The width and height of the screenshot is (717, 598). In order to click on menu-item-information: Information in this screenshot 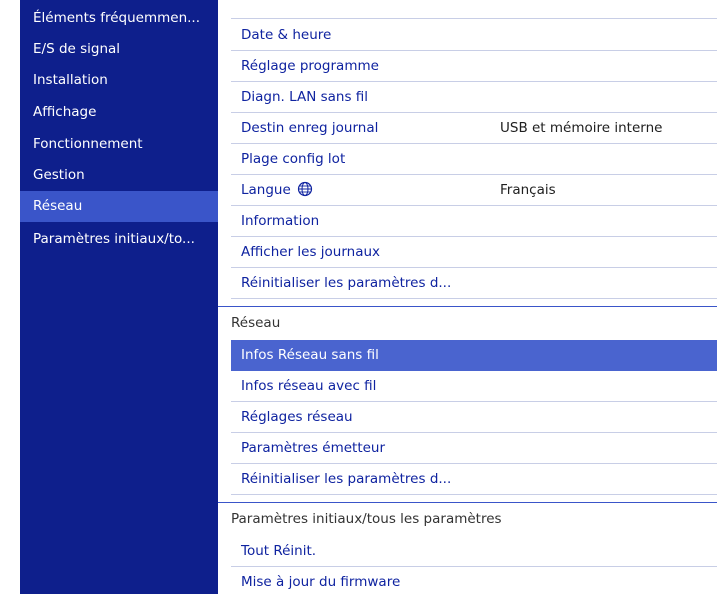, I will do `click(474, 221)`.